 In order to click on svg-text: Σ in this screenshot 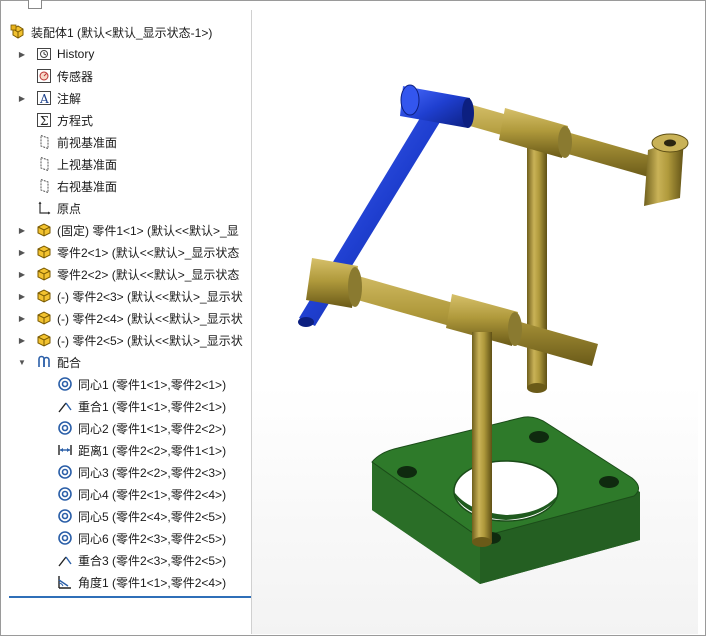, I will do `click(44, 121)`.